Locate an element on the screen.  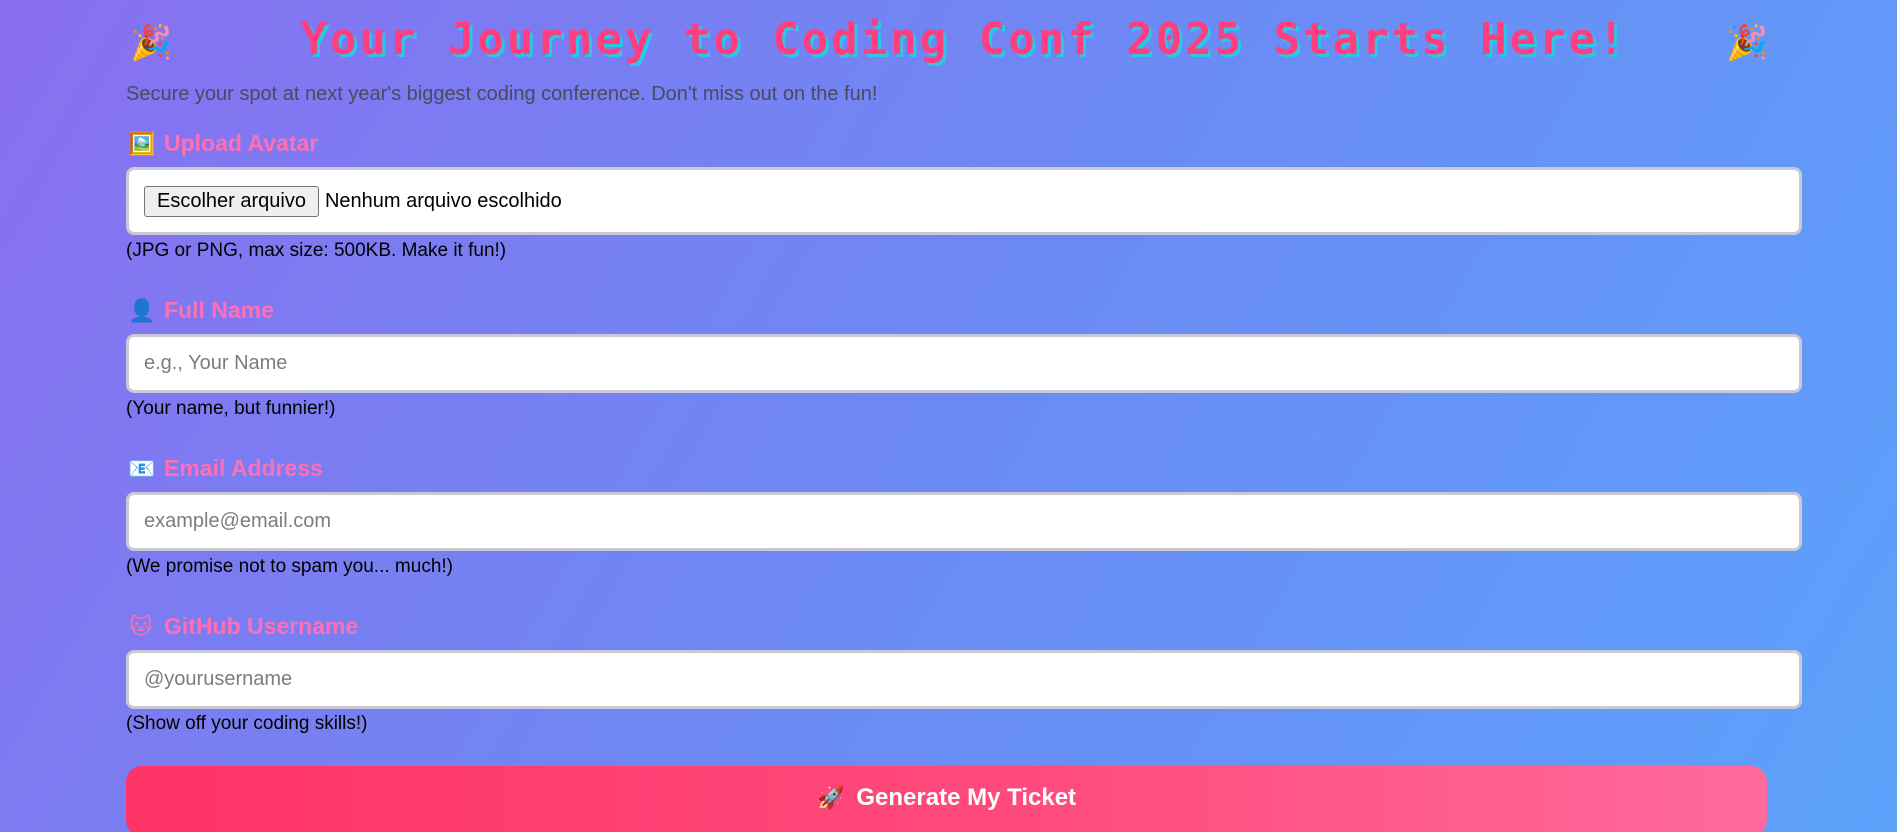
email-hint: (We promise not to spam you... much!) is located at coordinates (289, 566).